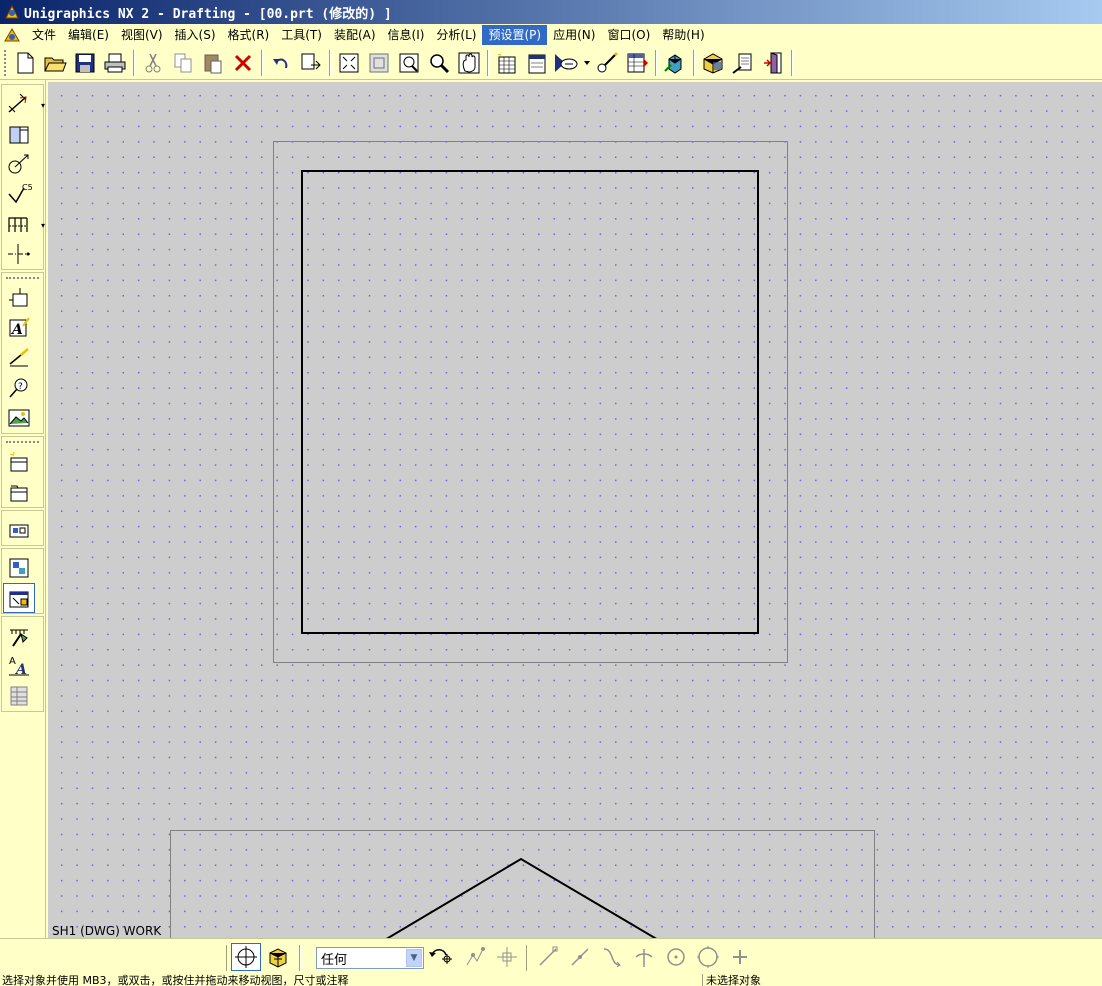  What do you see at coordinates (379, 63) in the screenshot?
I see `zoom-all-icon` at bounding box center [379, 63].